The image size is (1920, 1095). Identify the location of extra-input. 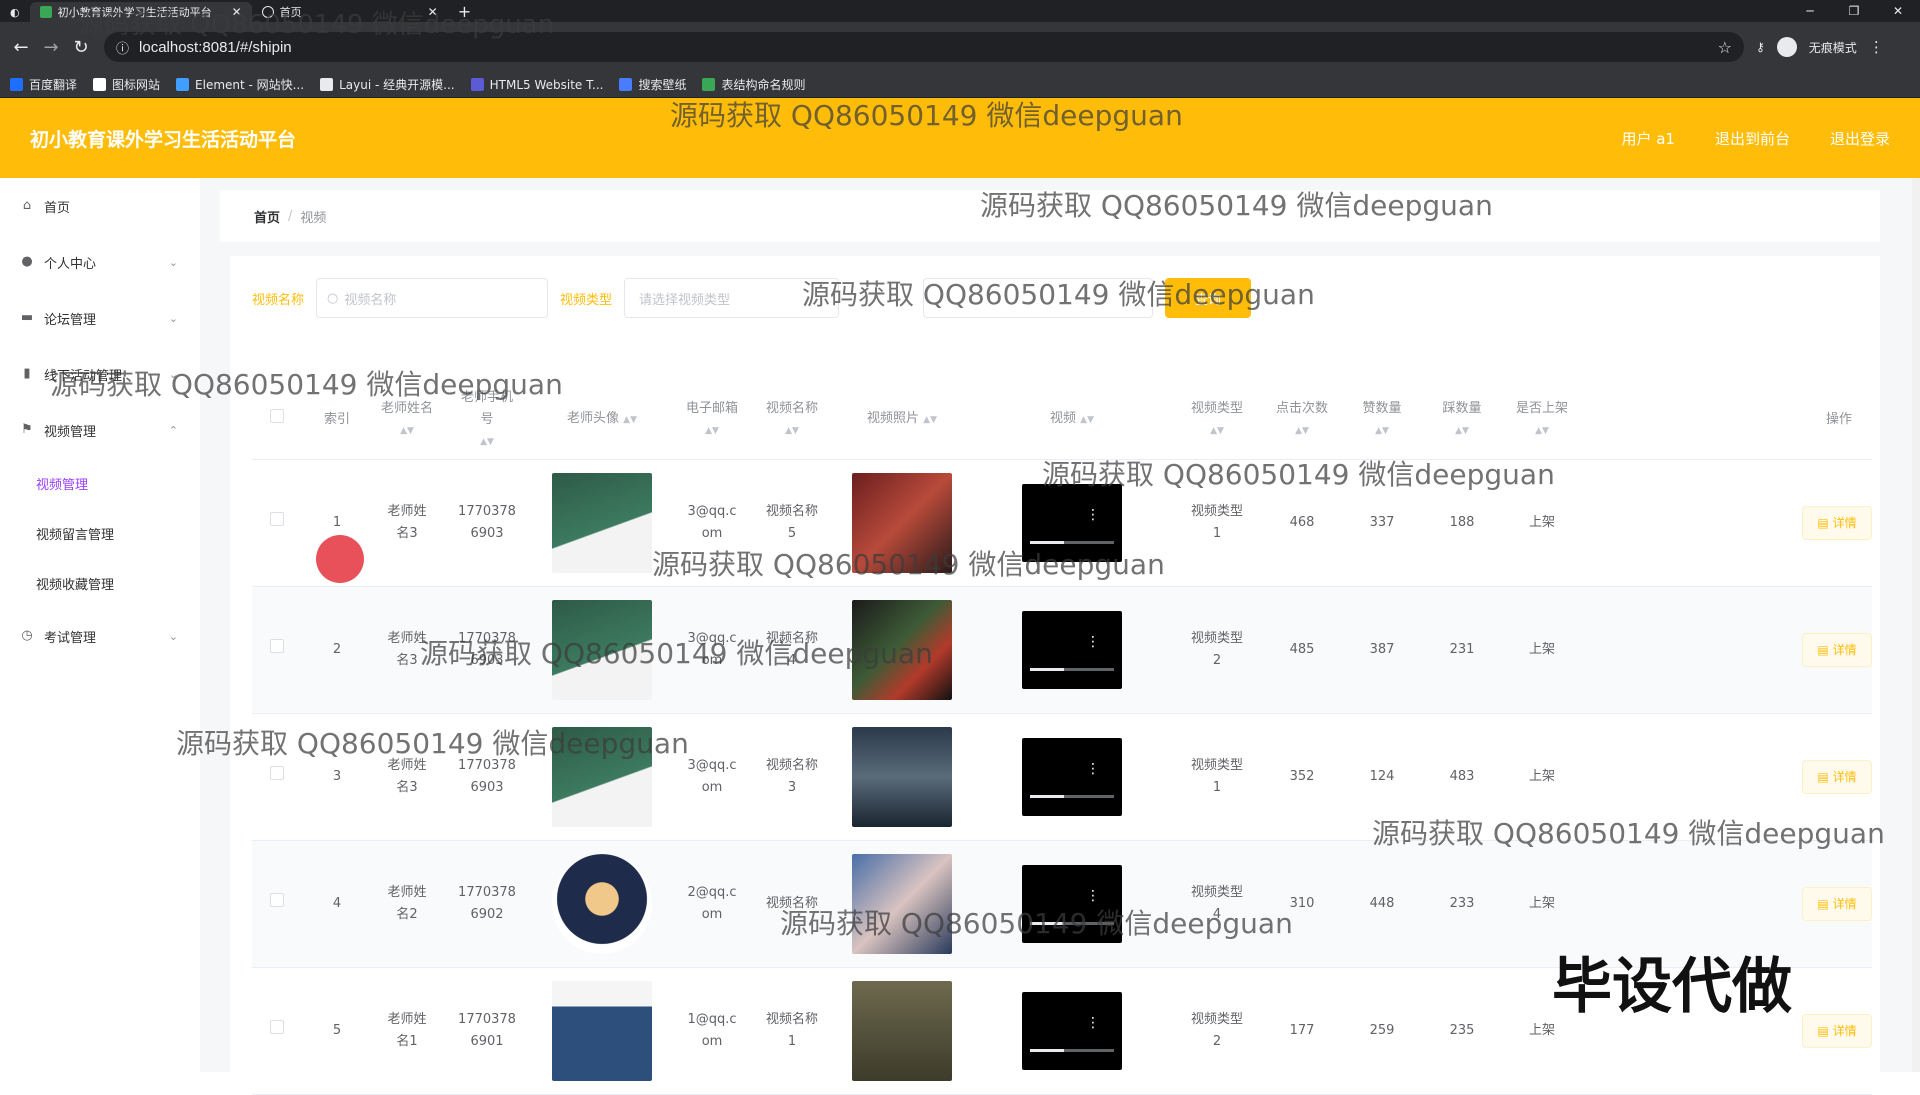
(1038, 298).